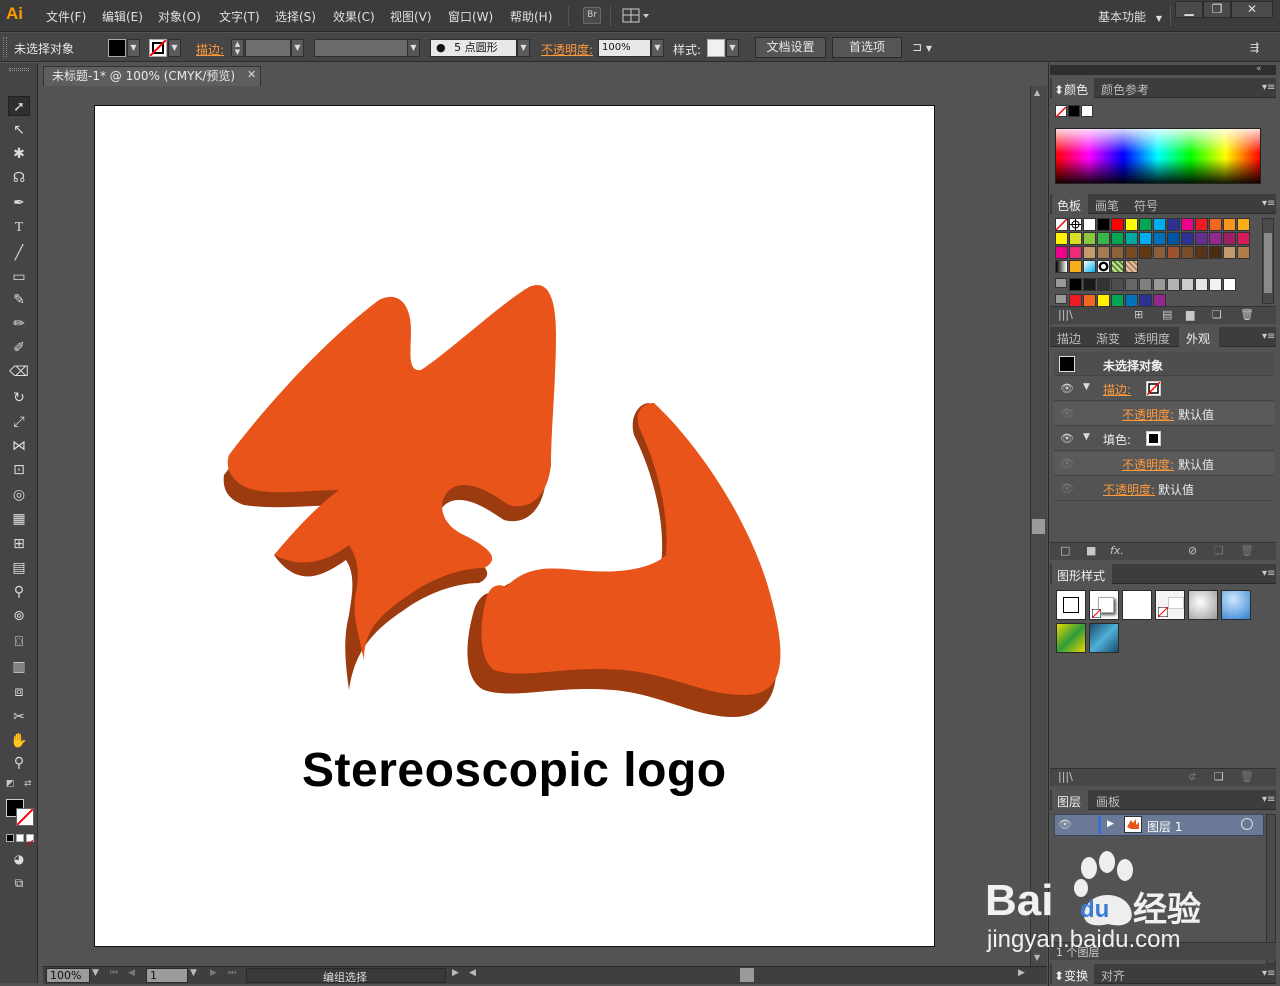 The image size is (1280, 986). I want to click on rotate-tool: ↻, so click(19, 398).